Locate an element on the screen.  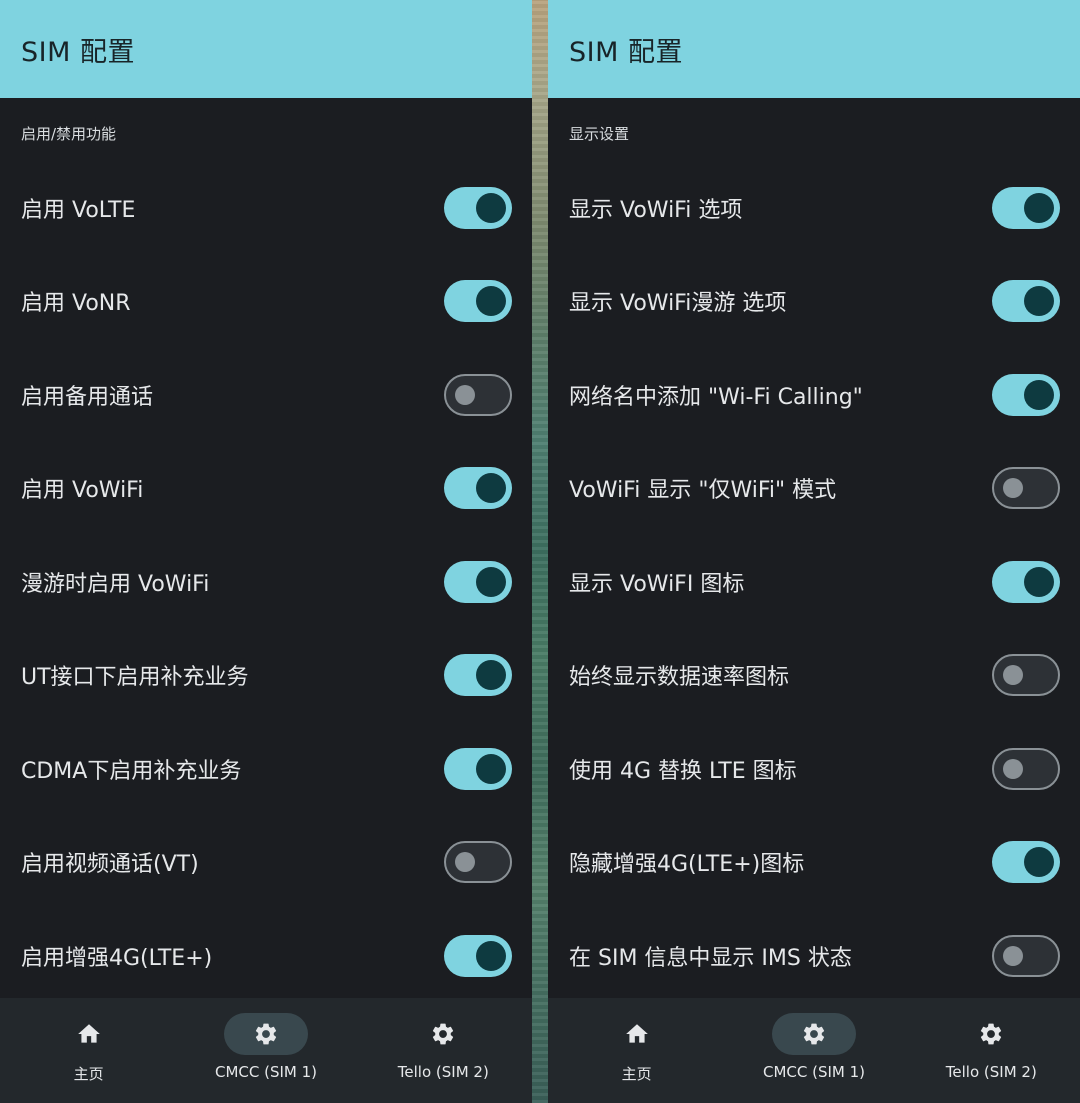
setting-row-wifi-only-mode: VoWiFi 显示 "仅WiFi" 模式 is located at coordinates (814, 487).